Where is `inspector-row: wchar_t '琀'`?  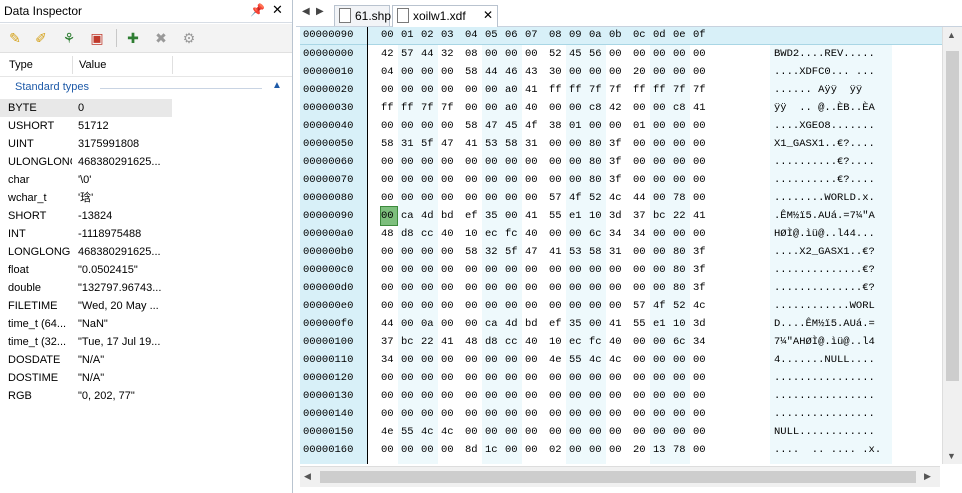
inspector-row: wchar_t '琀' is located at coordinates (146, 198).